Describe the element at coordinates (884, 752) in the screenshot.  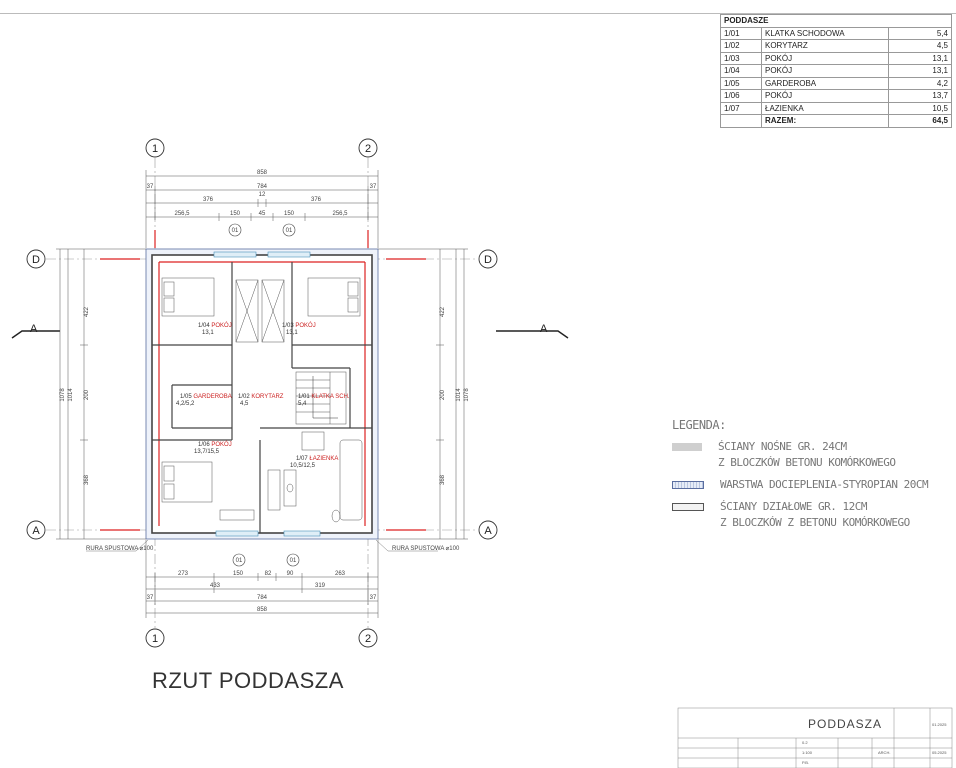
I see `branch-value: ARCH.` at that location.